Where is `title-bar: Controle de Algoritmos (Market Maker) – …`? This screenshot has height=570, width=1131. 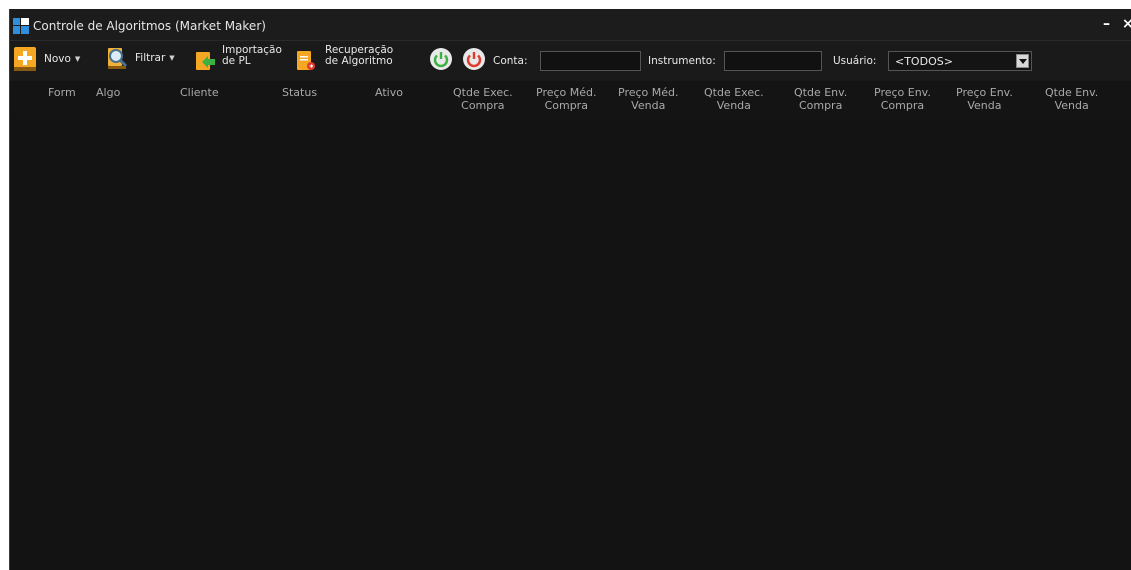 title-bar: Controle de Algoritmos (Market Maker) – … is located at coordinates (570, 25).